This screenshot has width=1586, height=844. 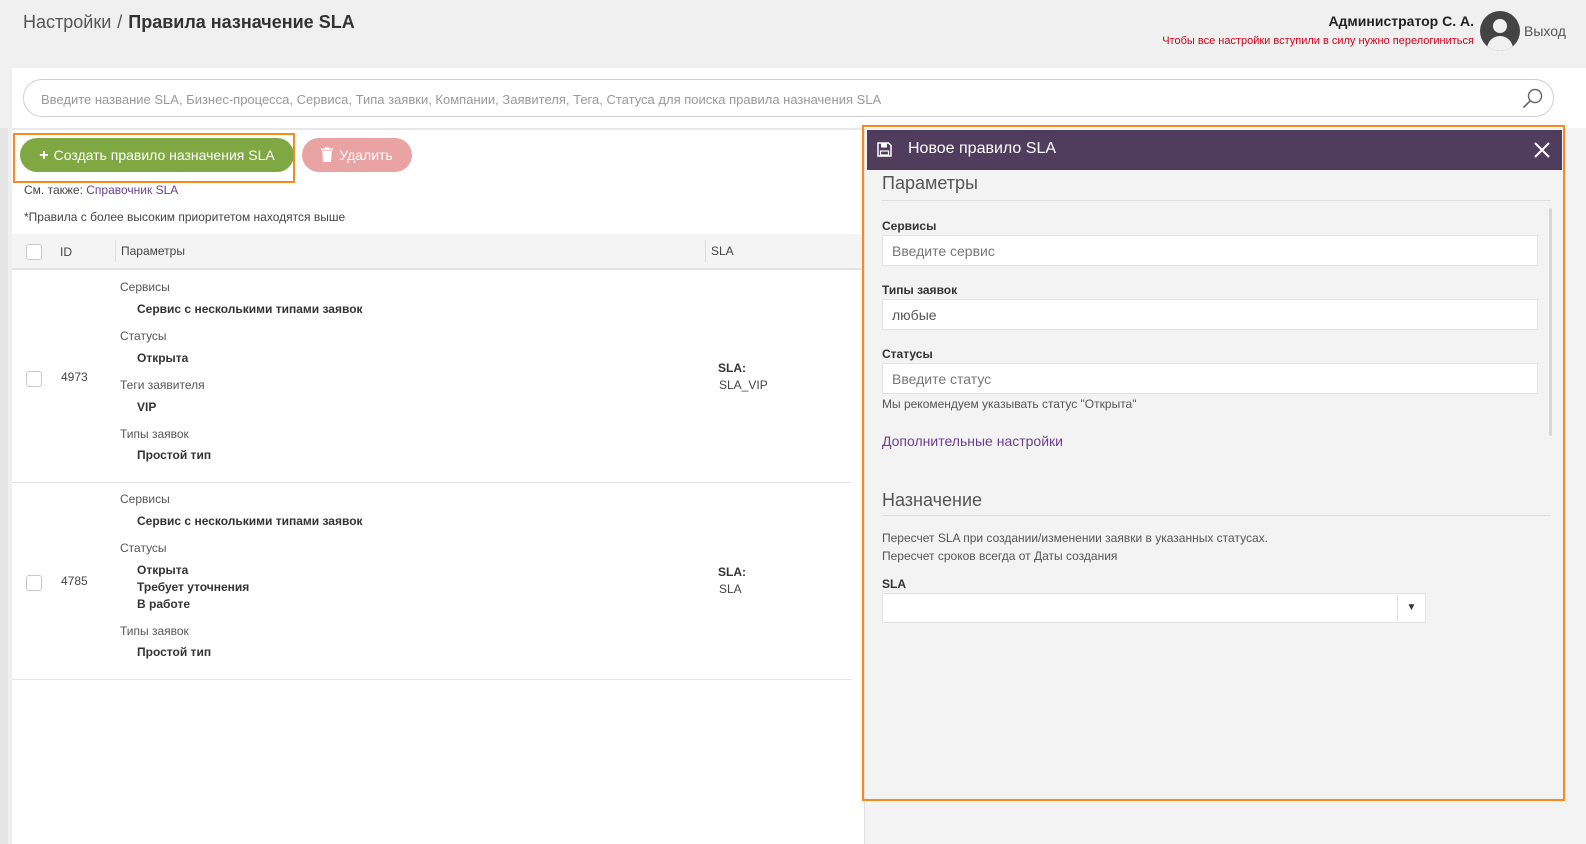 I want to click on sla-value: SLA, so click(x=730, y=589).